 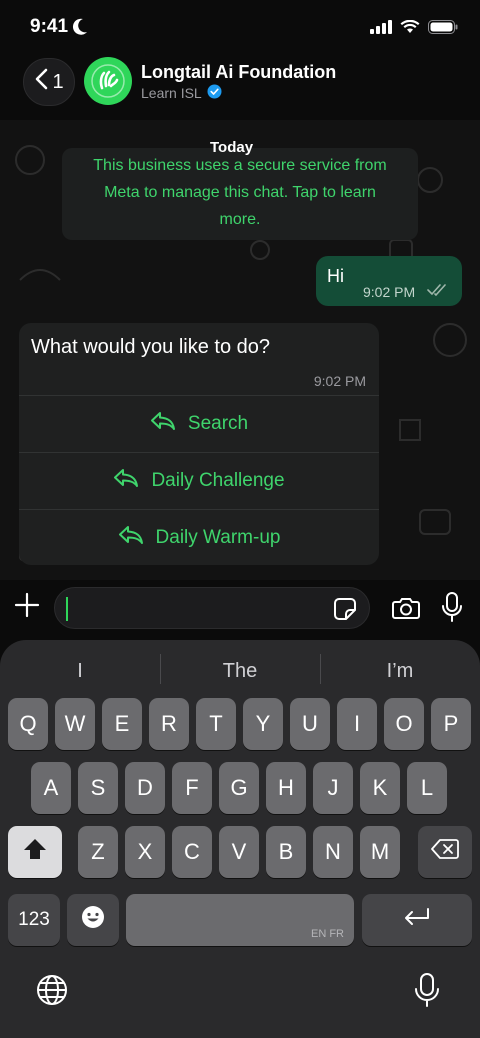 What do you see at coordinates (218, 480) in the screenshot?
I see `quick-reply-label: Daily Challenge` at bounding box center [218, 480].